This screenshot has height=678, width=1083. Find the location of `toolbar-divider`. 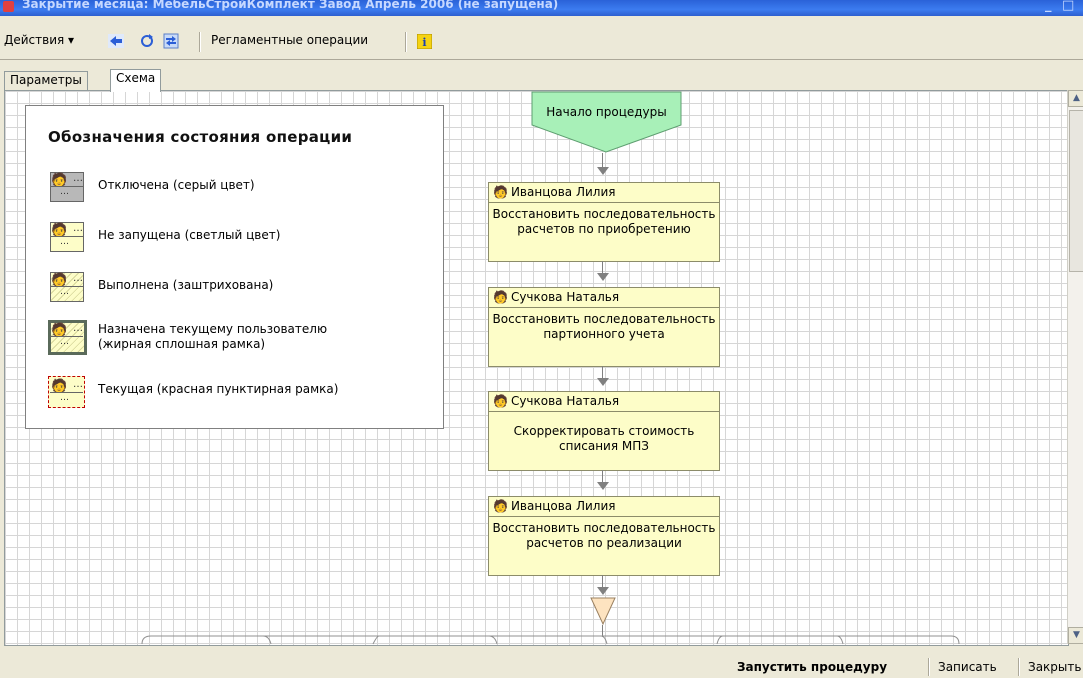

toolbar-divider is located at coordinates (541, 59).